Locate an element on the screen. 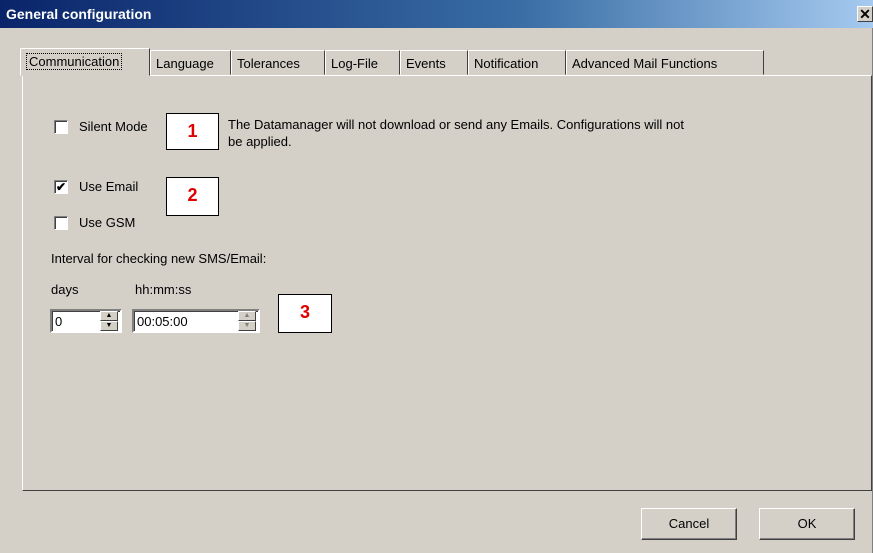  cancel-button: Cancel is located at coordinates (689, 524).